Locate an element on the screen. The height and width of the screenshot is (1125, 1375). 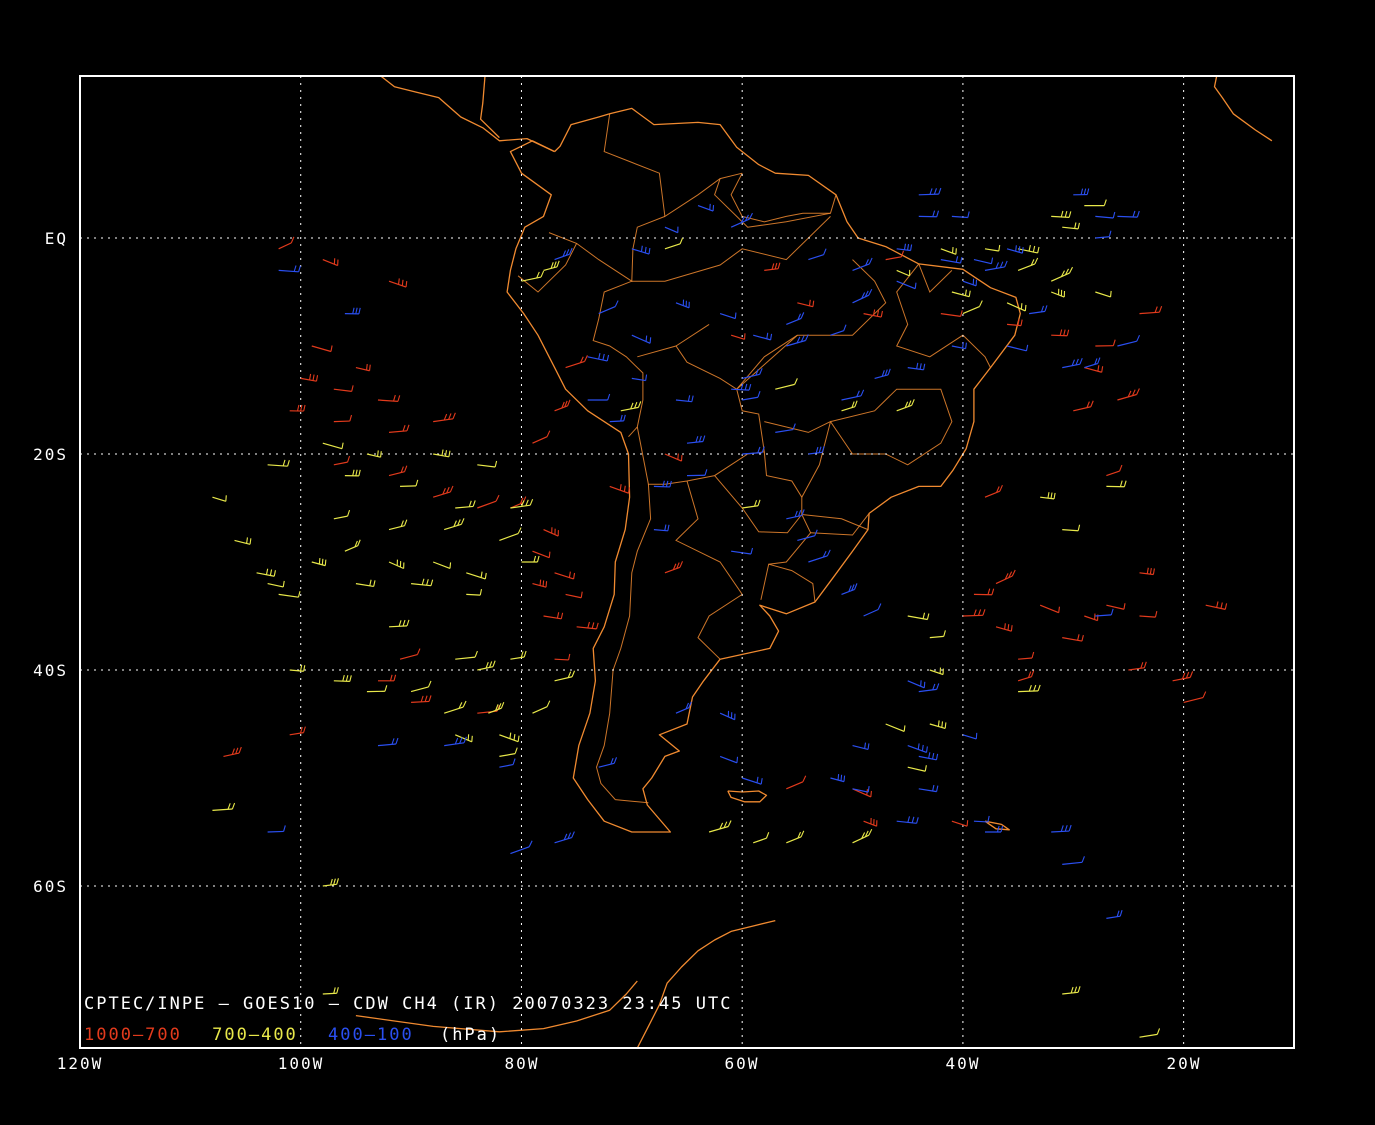
legend-mid: 700–400 is located at coordinates (255, 1035).